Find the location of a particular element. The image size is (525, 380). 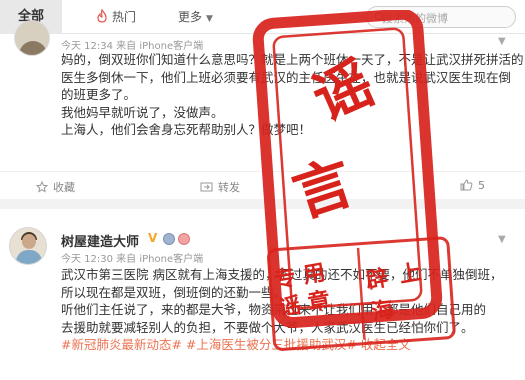

tab-more-label: 更多 is located at coordinates (190, 17).